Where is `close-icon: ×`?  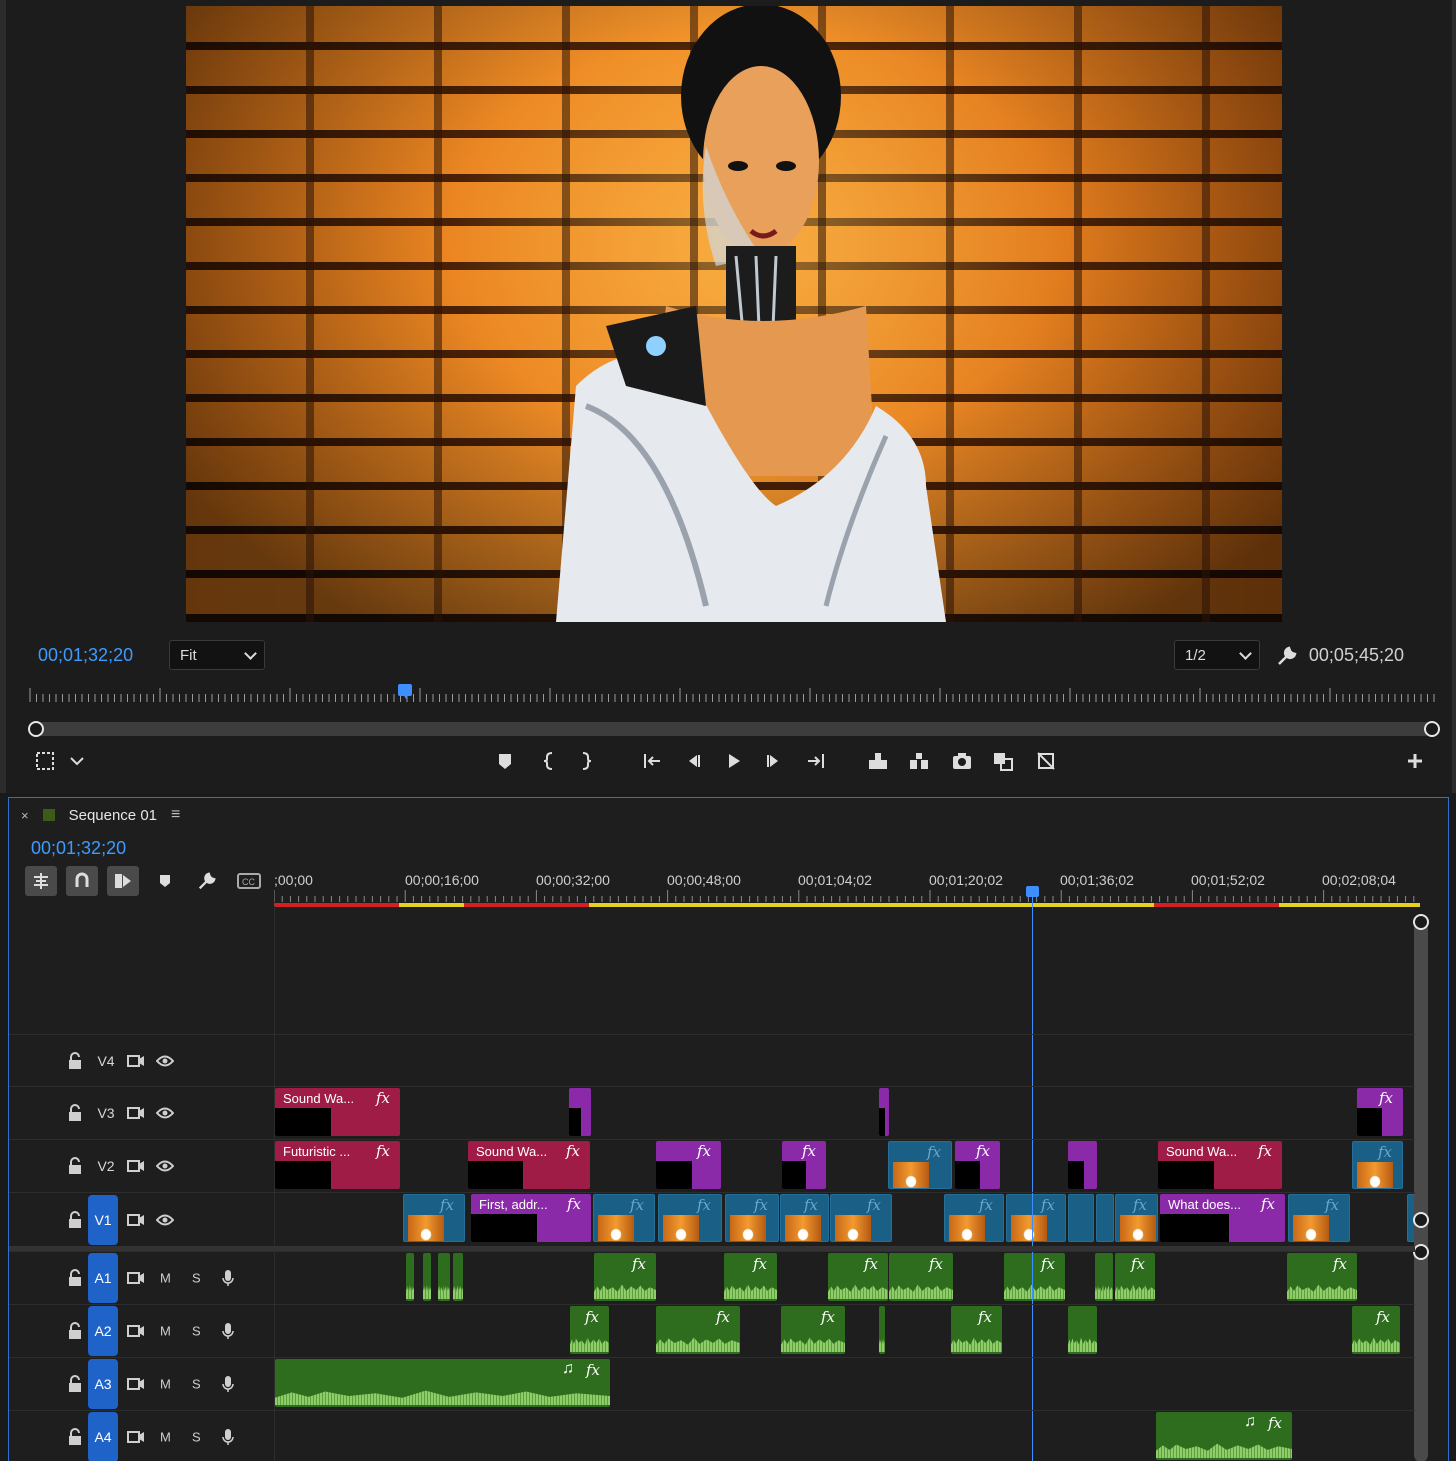 close-icon: × is located at coordinates (25, 815).